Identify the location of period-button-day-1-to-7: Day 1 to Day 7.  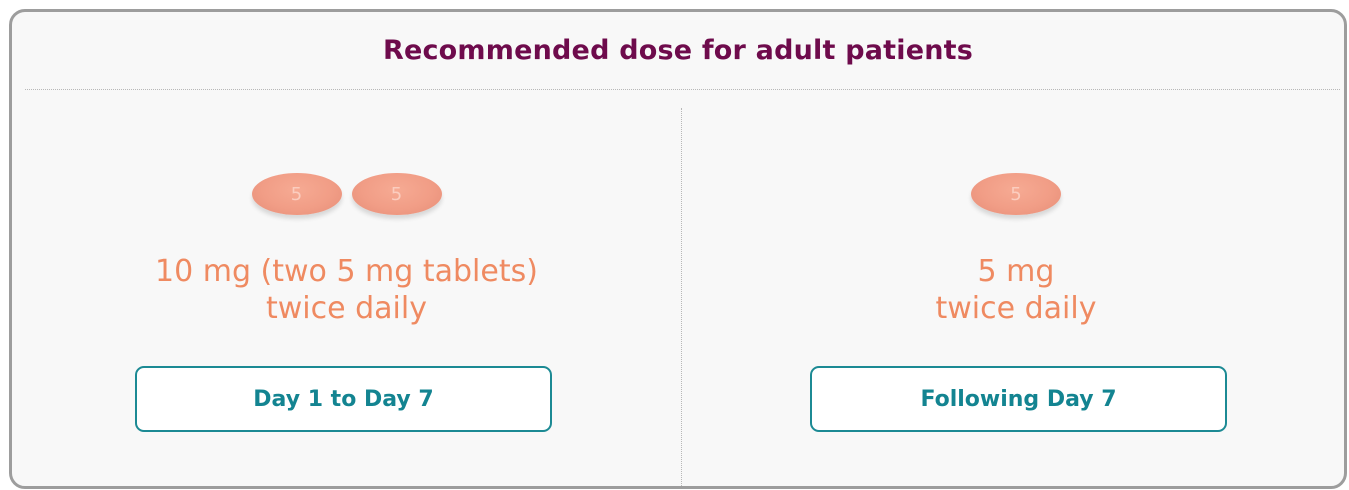
(343, 399).